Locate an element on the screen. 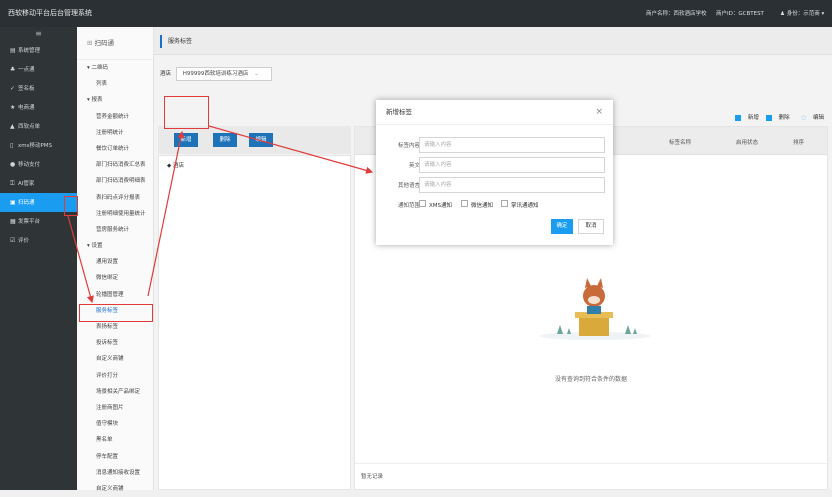  submenu-group: ▾ 报表 is located at coordinates (115, 100).